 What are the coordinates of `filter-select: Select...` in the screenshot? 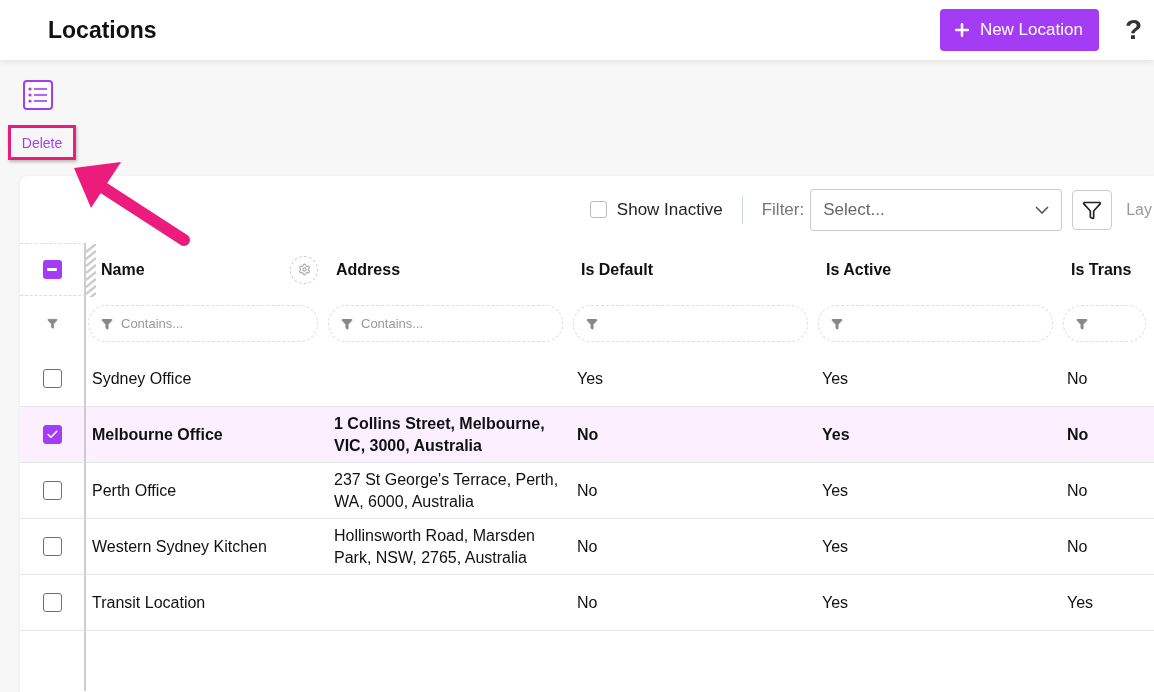 It's located at (936, 209).